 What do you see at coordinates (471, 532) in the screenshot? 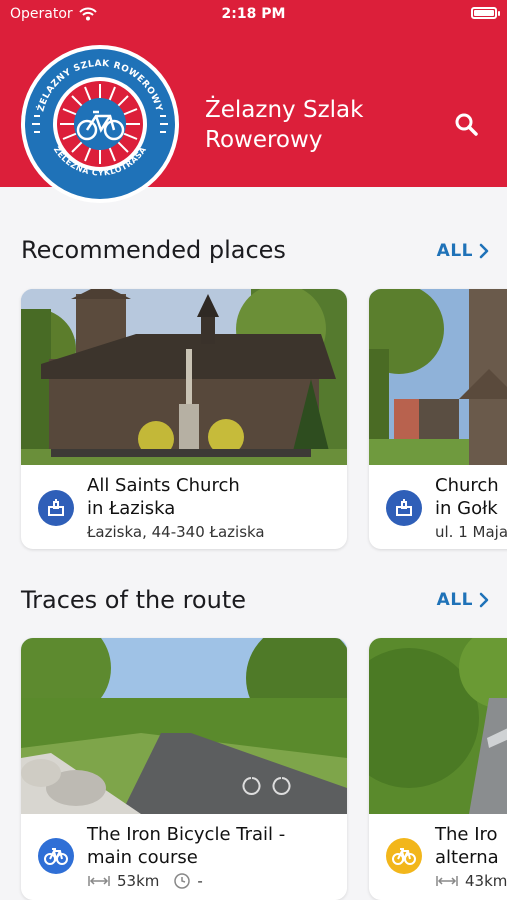
I see `place-address: ul. 1 Maja` at bounding box center [471, 532].